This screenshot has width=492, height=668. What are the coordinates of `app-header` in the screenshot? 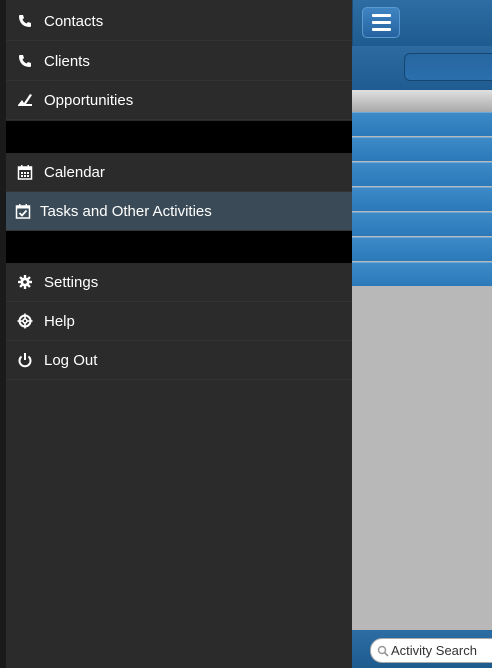 It's located at (422, 23).